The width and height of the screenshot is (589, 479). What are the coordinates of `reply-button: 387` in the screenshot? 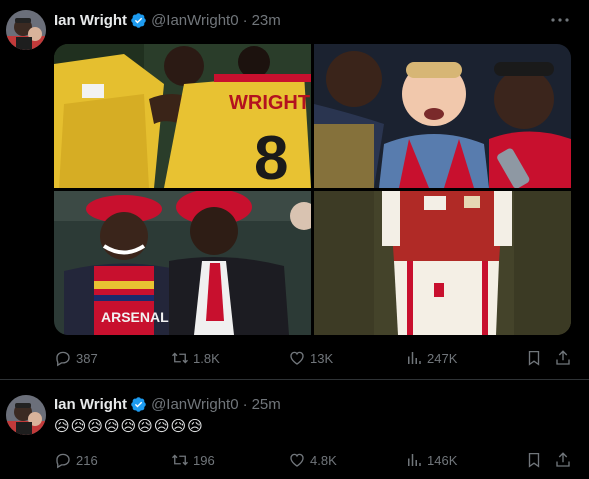 It's located at (76, 358).